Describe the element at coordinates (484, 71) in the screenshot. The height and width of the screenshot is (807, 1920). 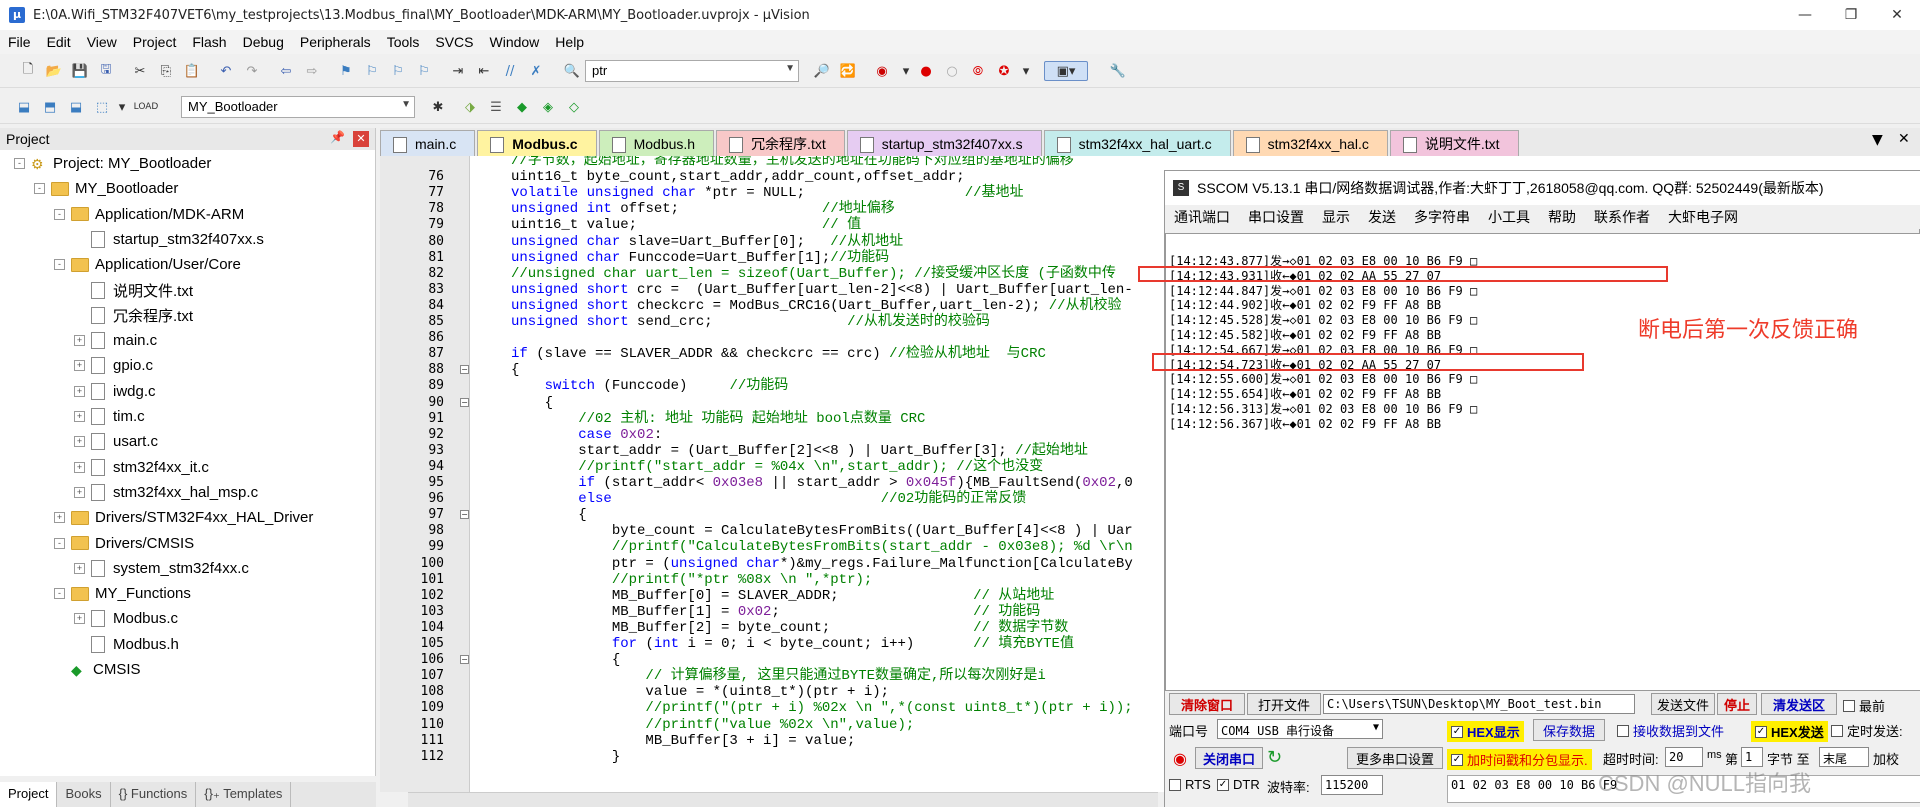
I see `unindent-icon: ⇤` at that location.